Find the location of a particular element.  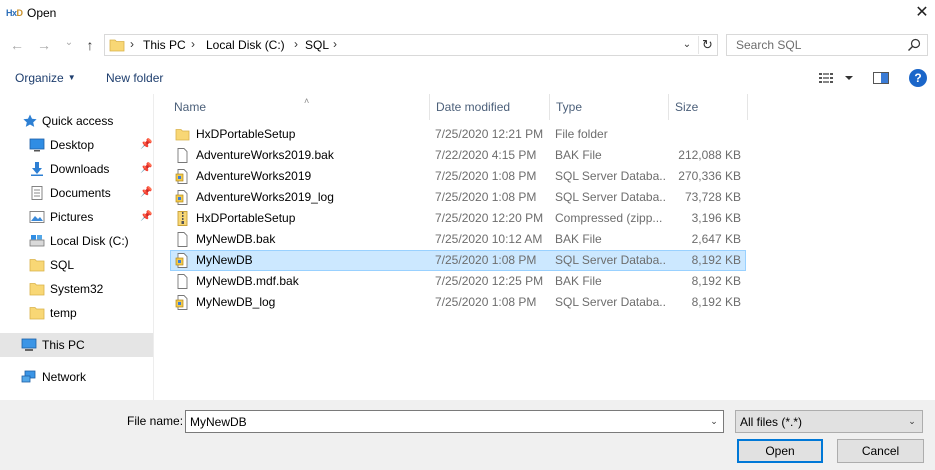

star-icon is located at coordinates (30, 120).